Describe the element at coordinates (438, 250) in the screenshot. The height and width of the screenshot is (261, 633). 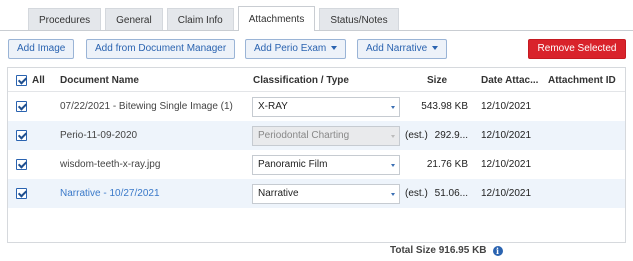
I see `total-size-label: Total Size 916.95 KB` at that location.